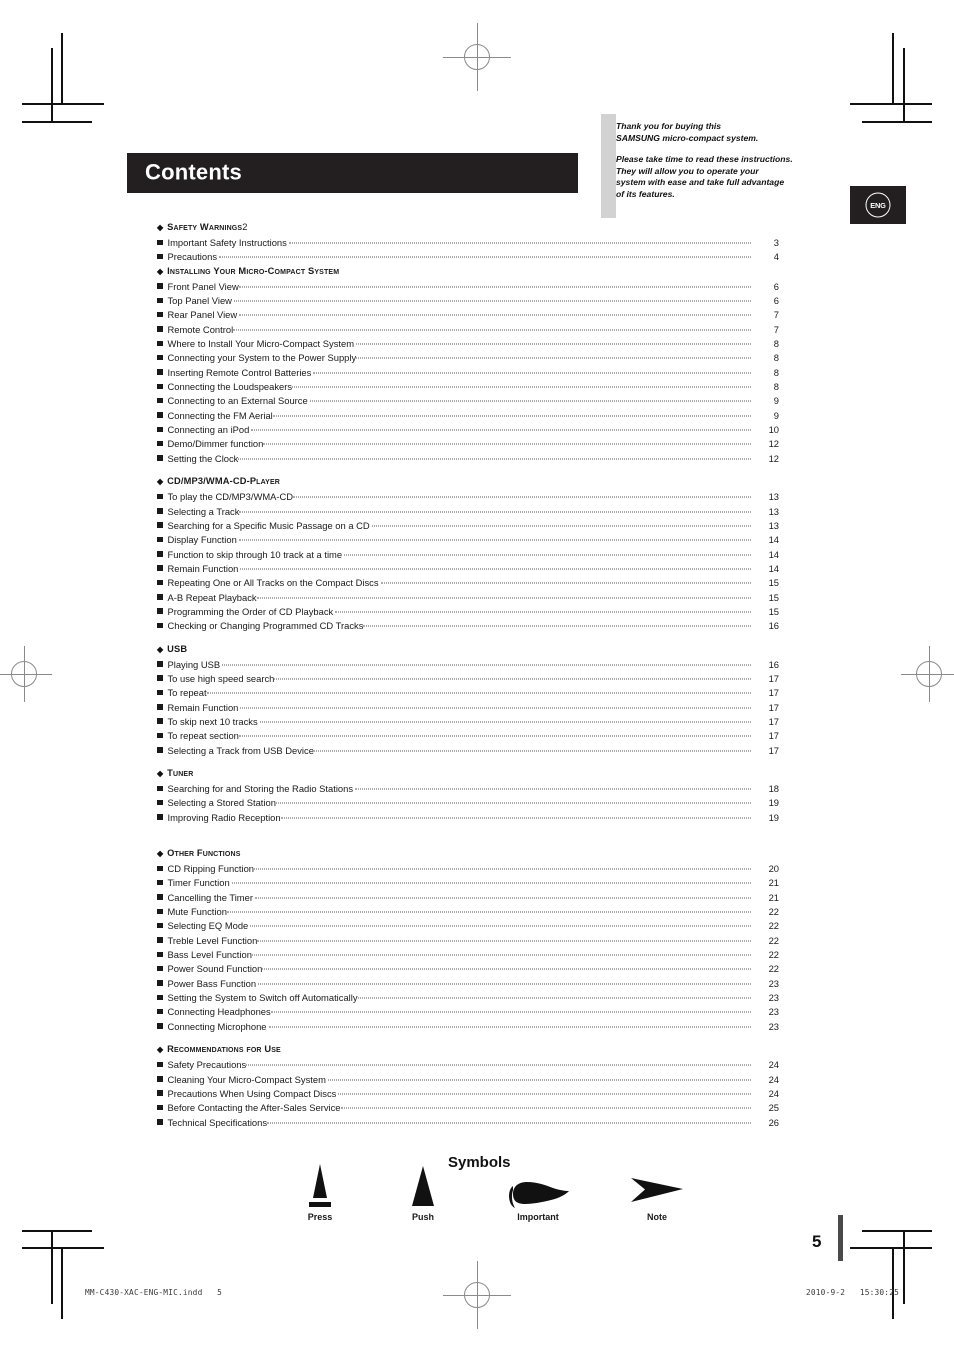 Image resolution: width=954 pixels, height=1350 pixels. What do you see at coordinates (468, 613) in the screenshot?
I see `toc-entry: Programming the Order of CD Playback 15` at bounding box center [468, 613].